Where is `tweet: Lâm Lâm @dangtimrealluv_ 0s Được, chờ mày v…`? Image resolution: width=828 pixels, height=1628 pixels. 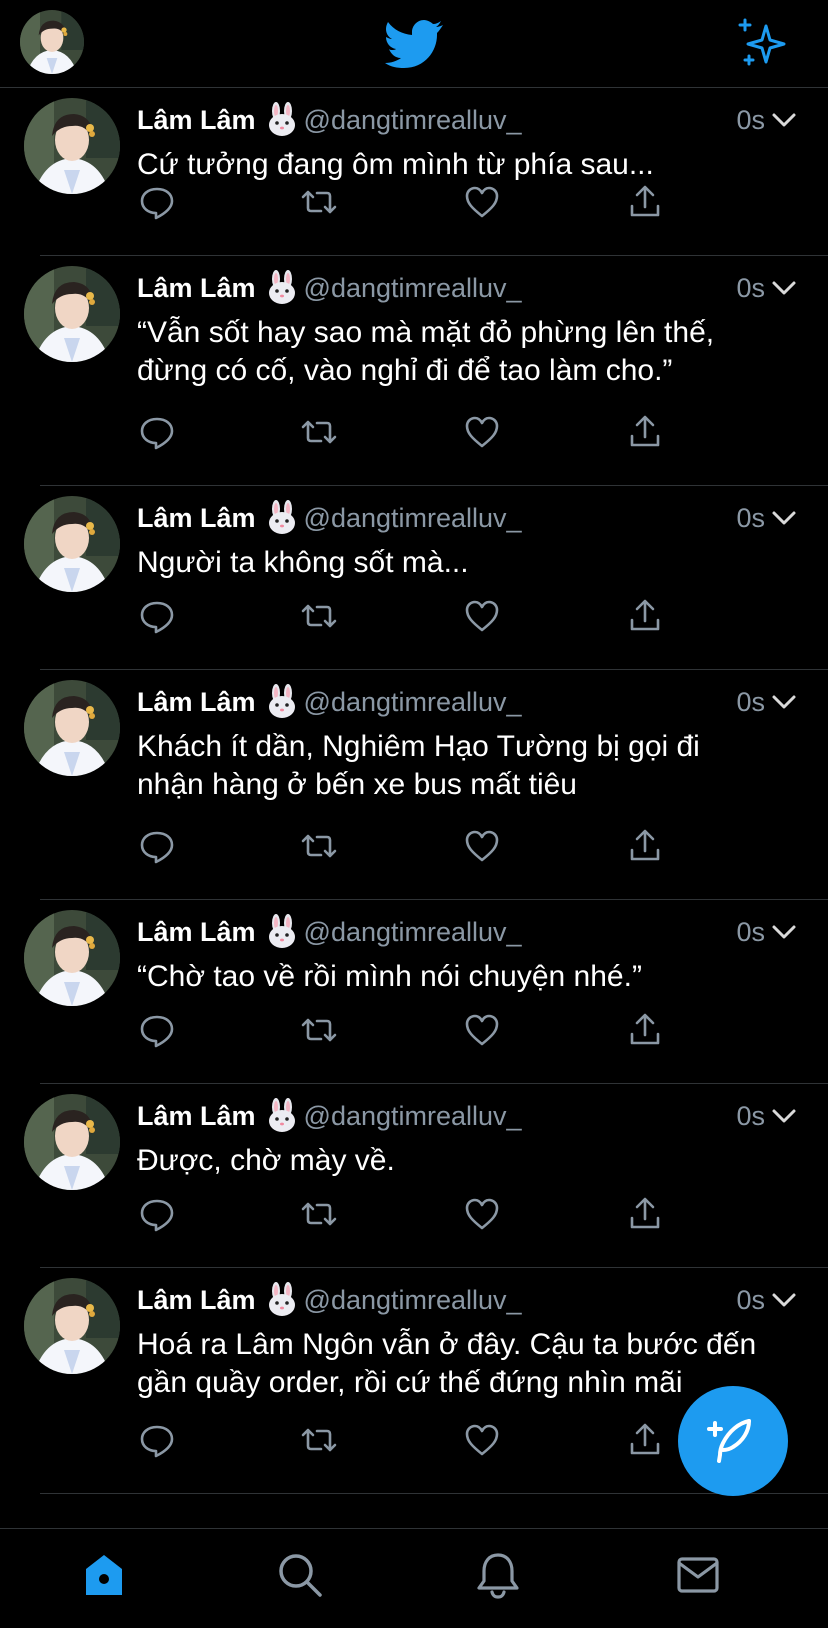 tweet: Lâm Lâm @dangtimrealluv_ 0s Được, chờ mày v… is located at coordinates (414, 1176).